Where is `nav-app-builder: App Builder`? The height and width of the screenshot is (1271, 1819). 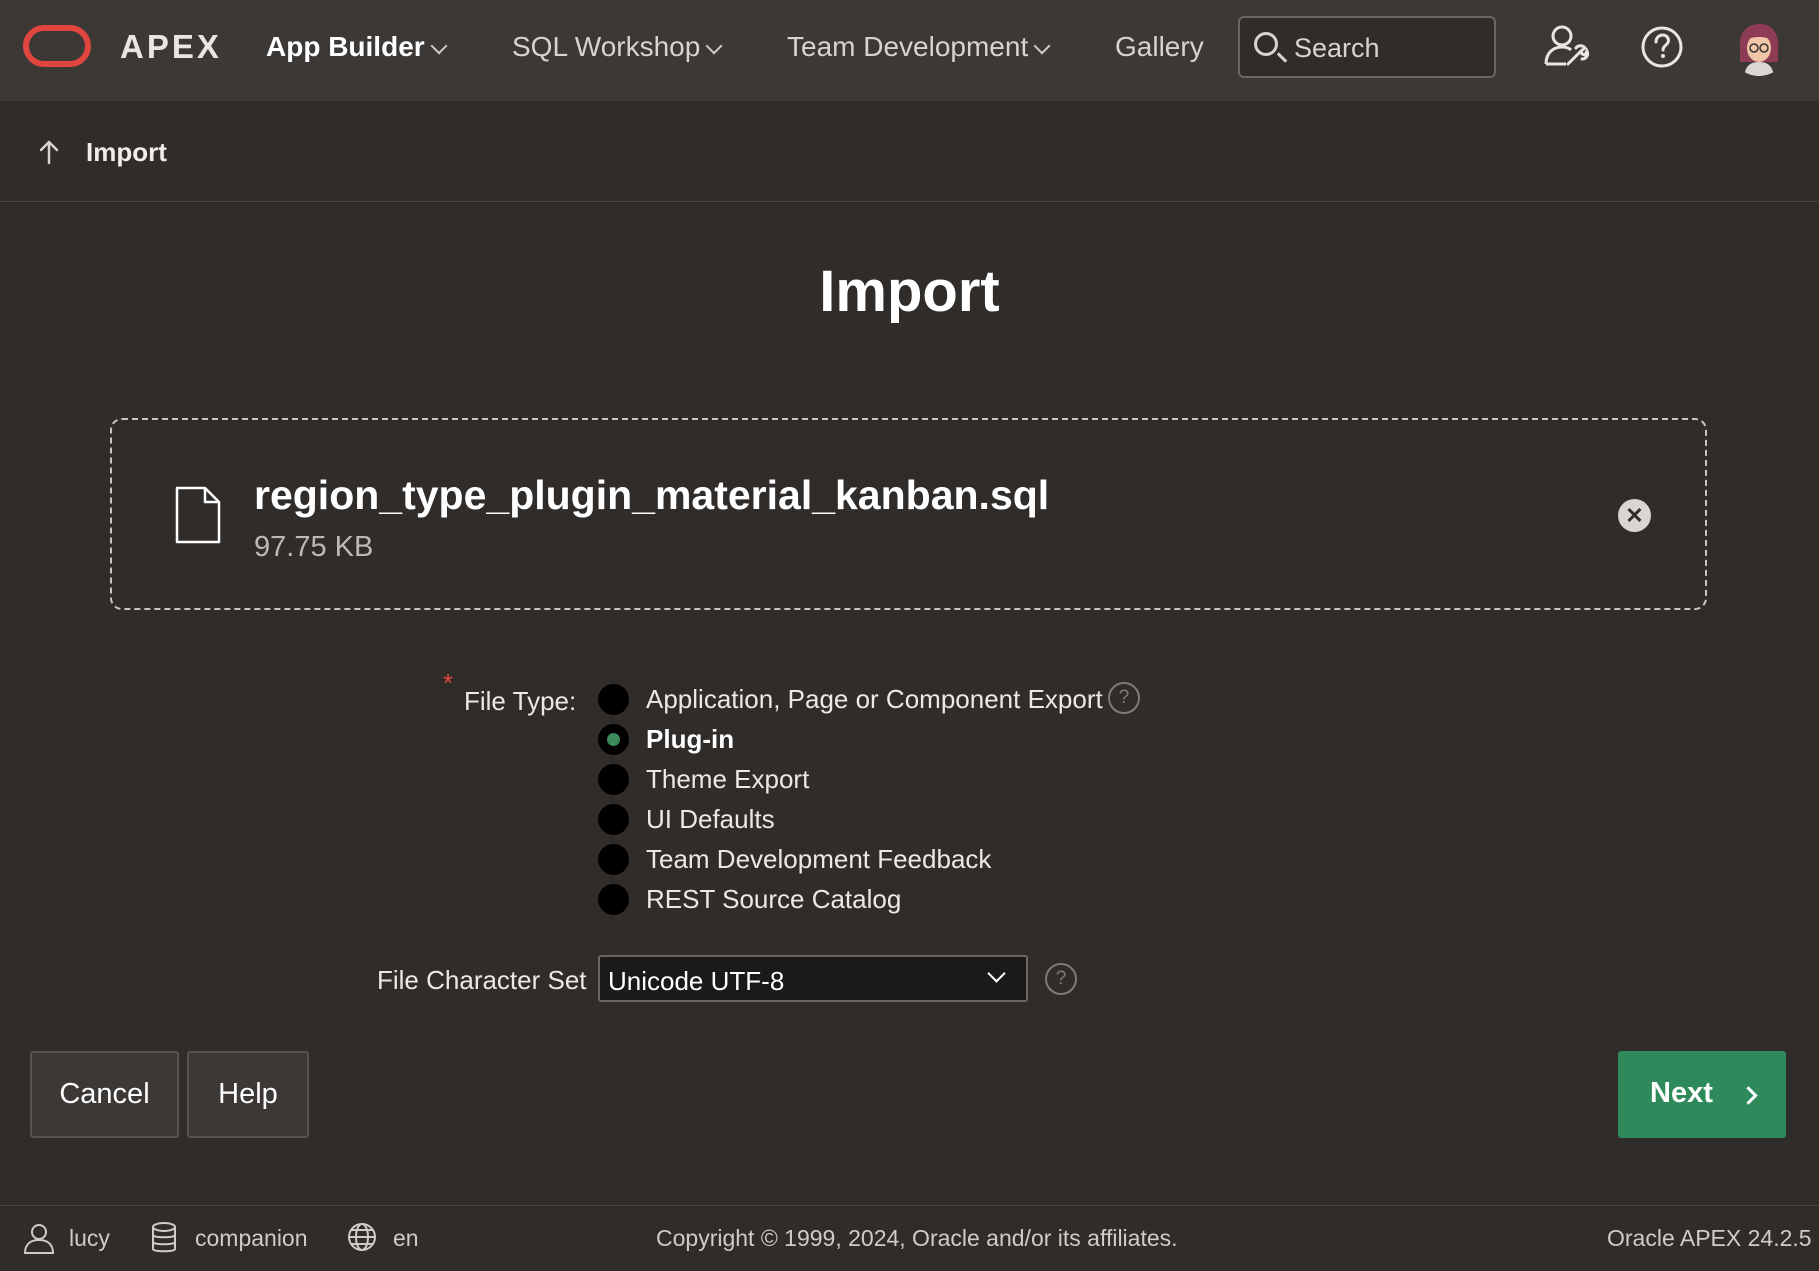
nav-app-builder: App Builder is located at coordinates (345, 47).